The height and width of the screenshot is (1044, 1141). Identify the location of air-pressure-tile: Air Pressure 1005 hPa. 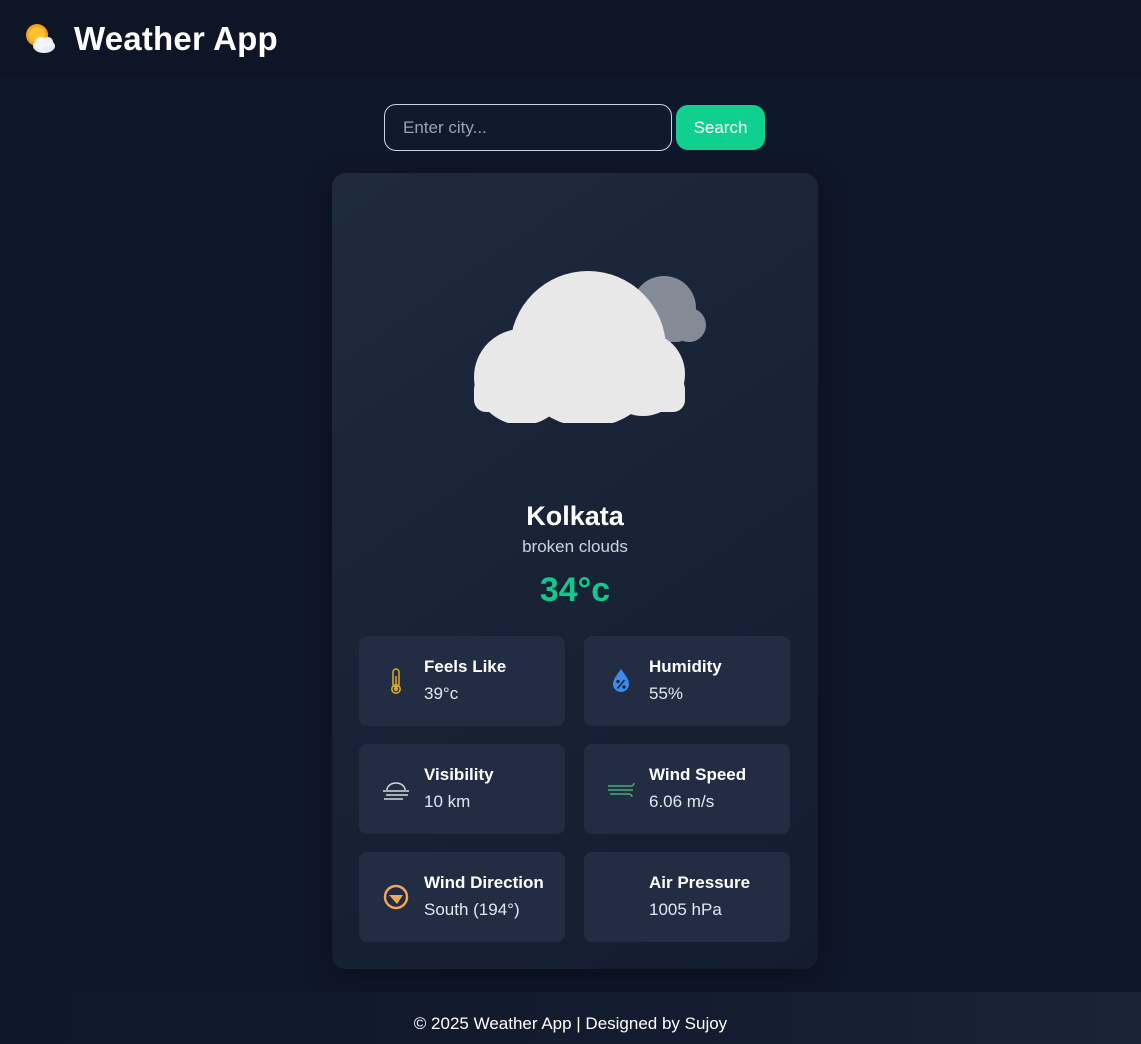
(687, 897).